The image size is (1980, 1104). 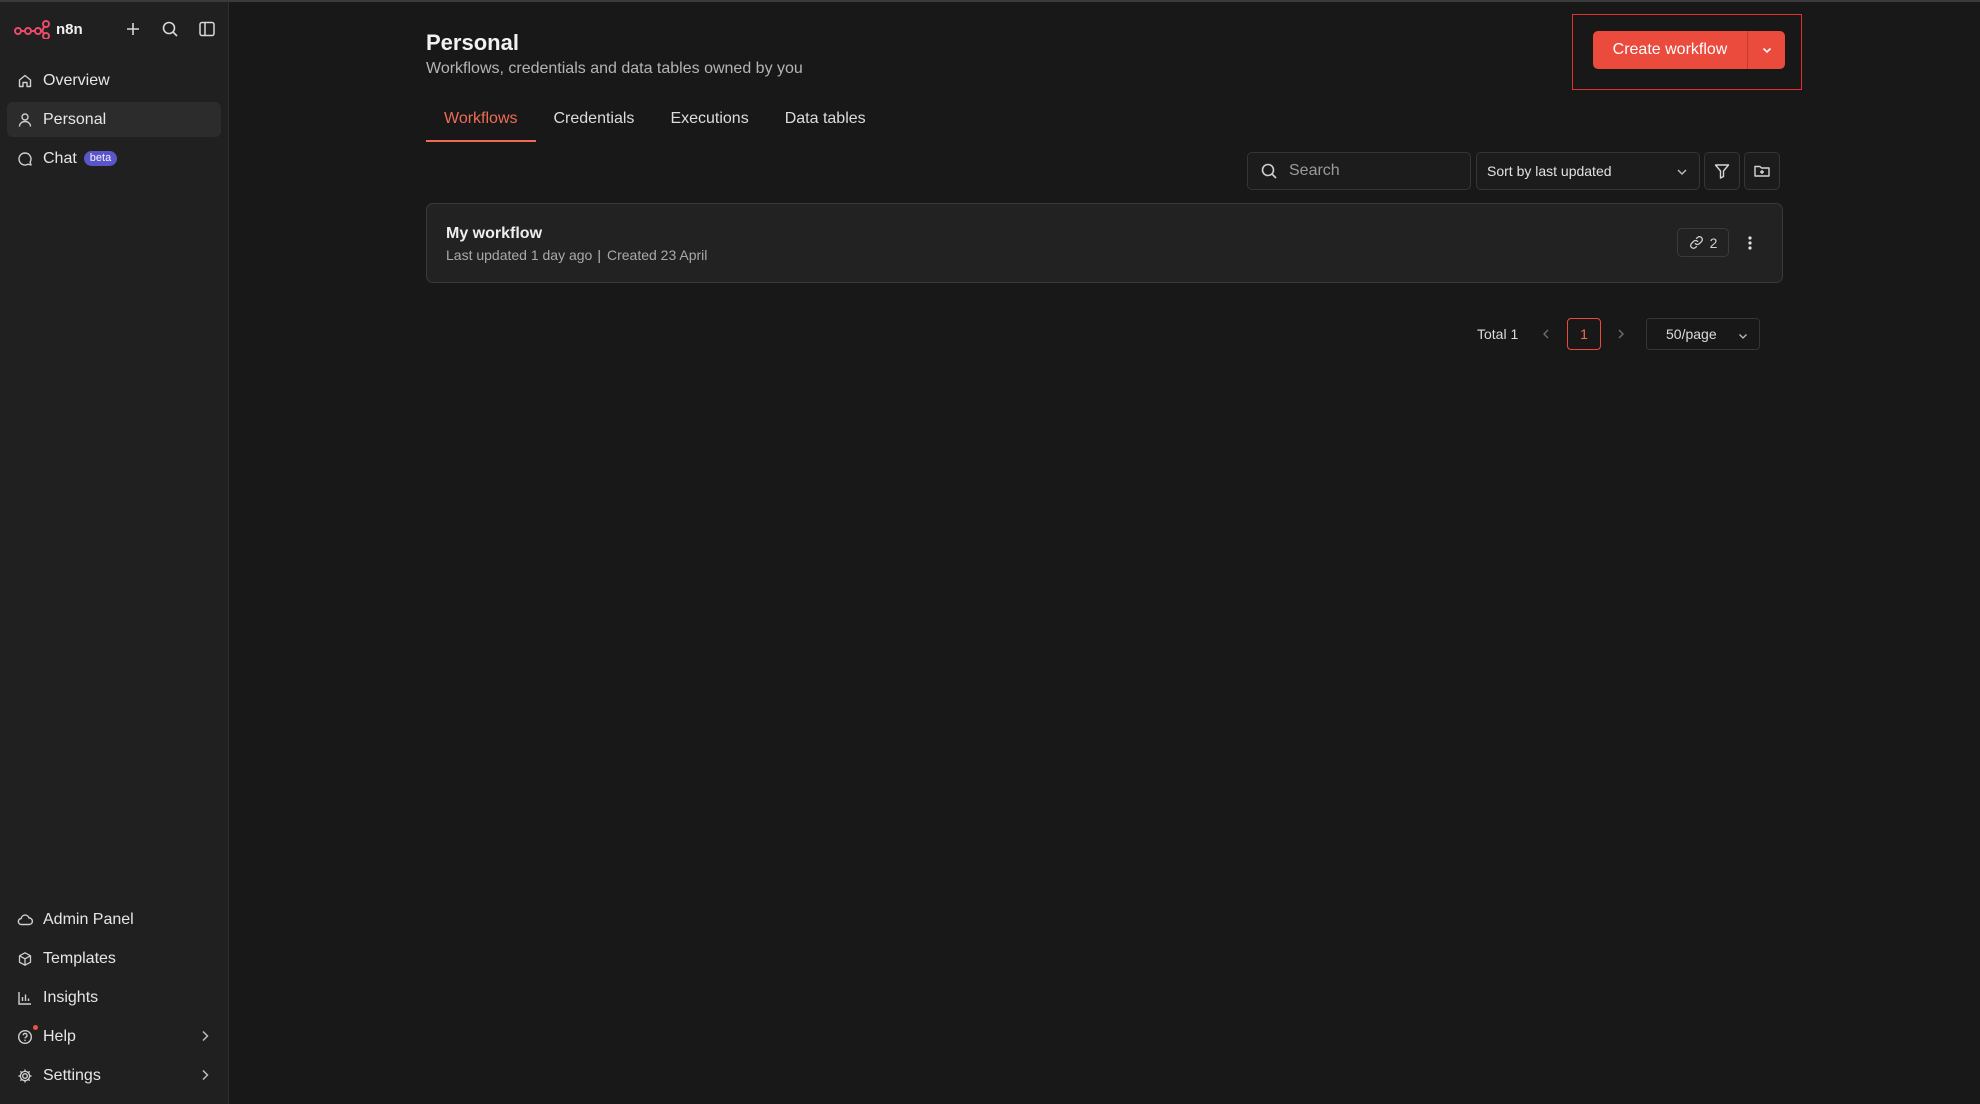 I want to click on filter-icon, so click(x=1722, y=171).